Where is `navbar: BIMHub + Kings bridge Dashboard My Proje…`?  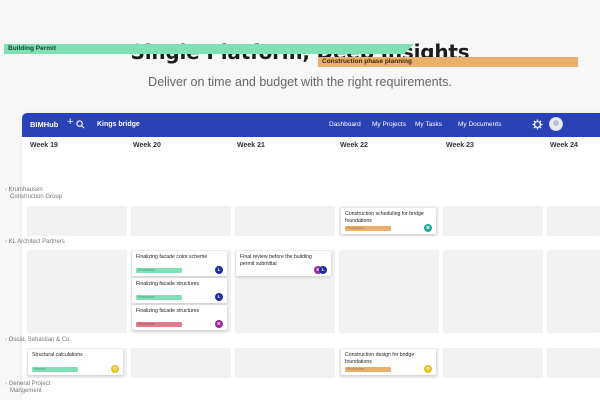 navbar: BIMHub + Kings bridge Dashboard My Proje… is located at coordinates (311, 125).